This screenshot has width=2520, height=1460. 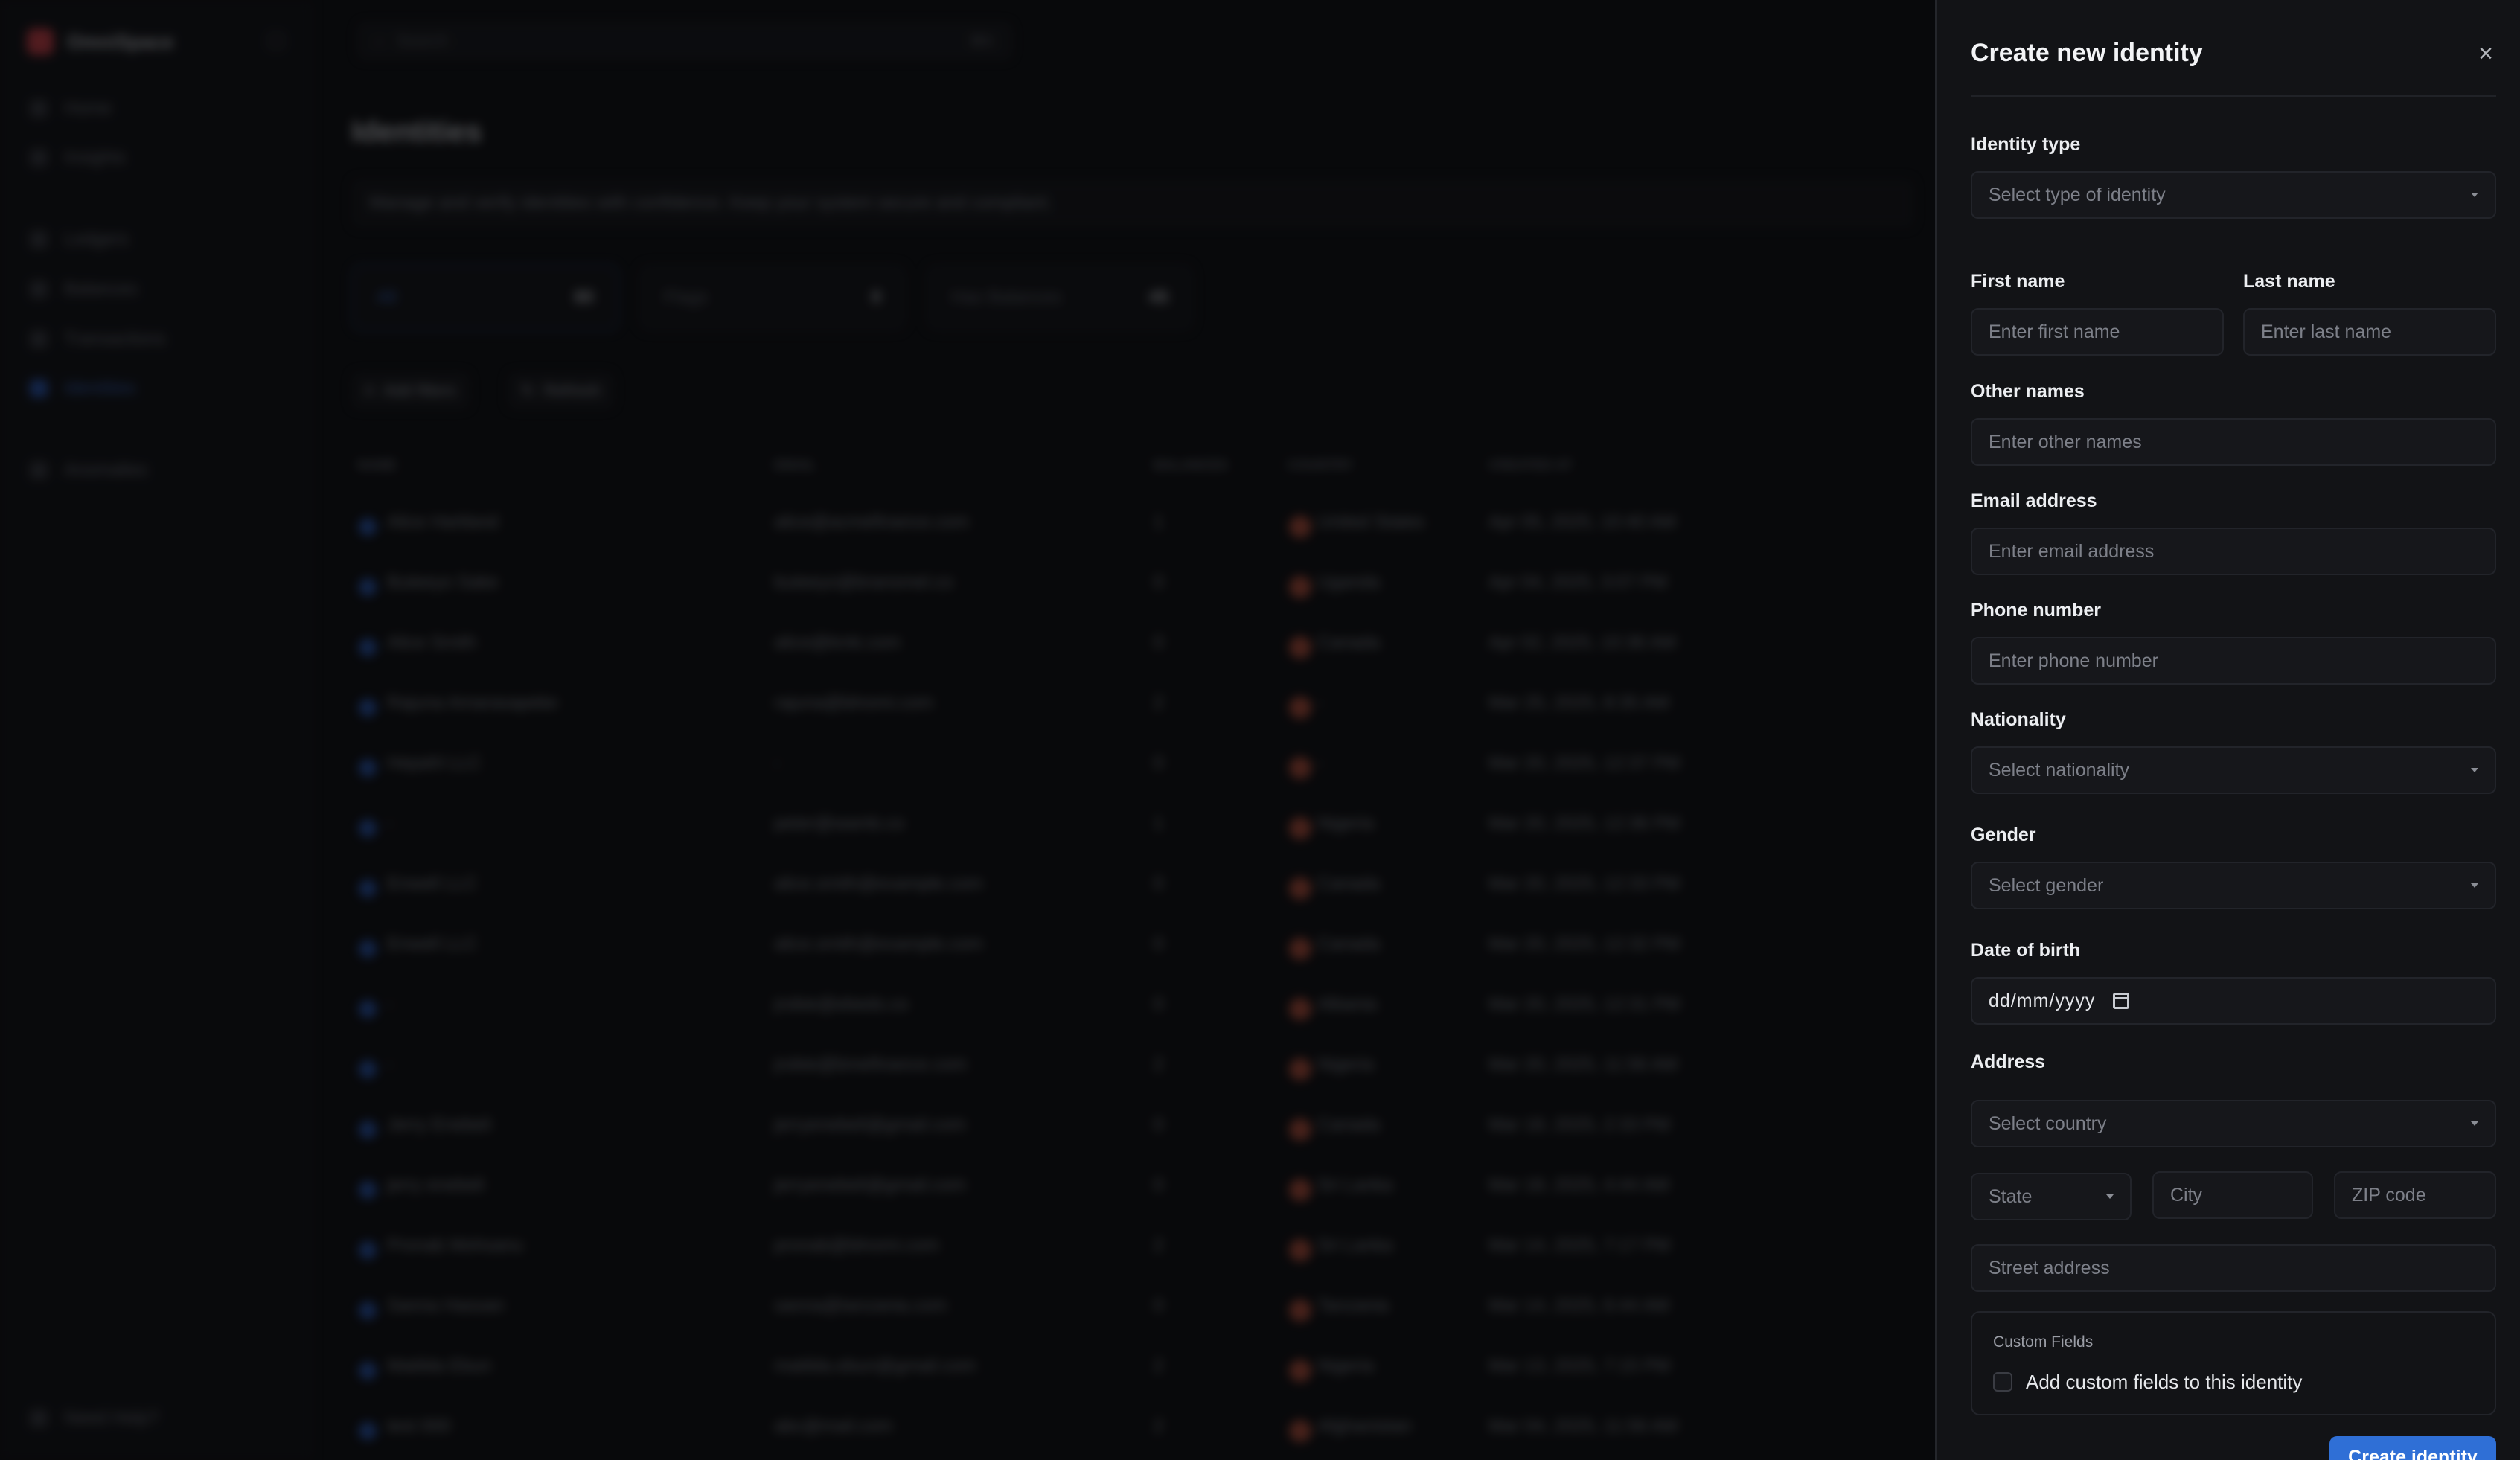 I want to click on create-identity-button: Create identity, so click(x=2412, y=1448).